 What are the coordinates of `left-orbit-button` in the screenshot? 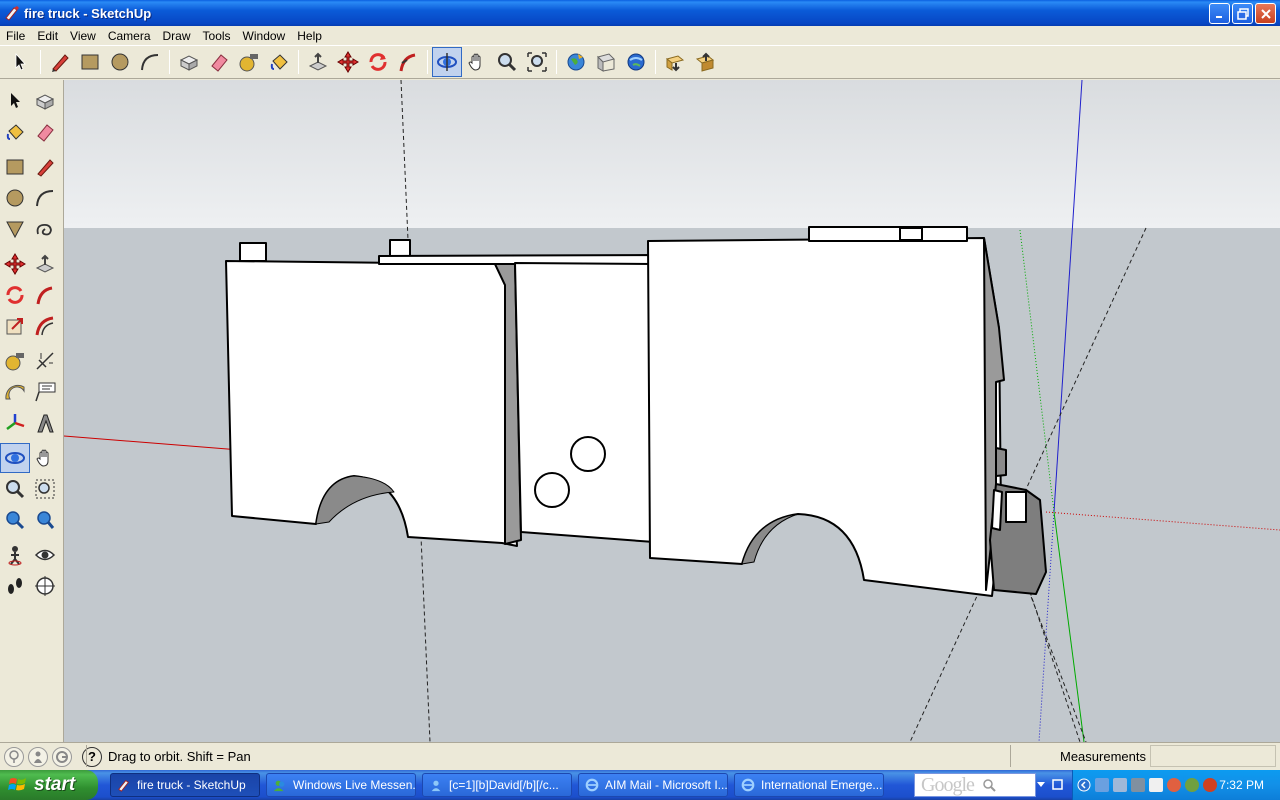 It's located at (15, 458).